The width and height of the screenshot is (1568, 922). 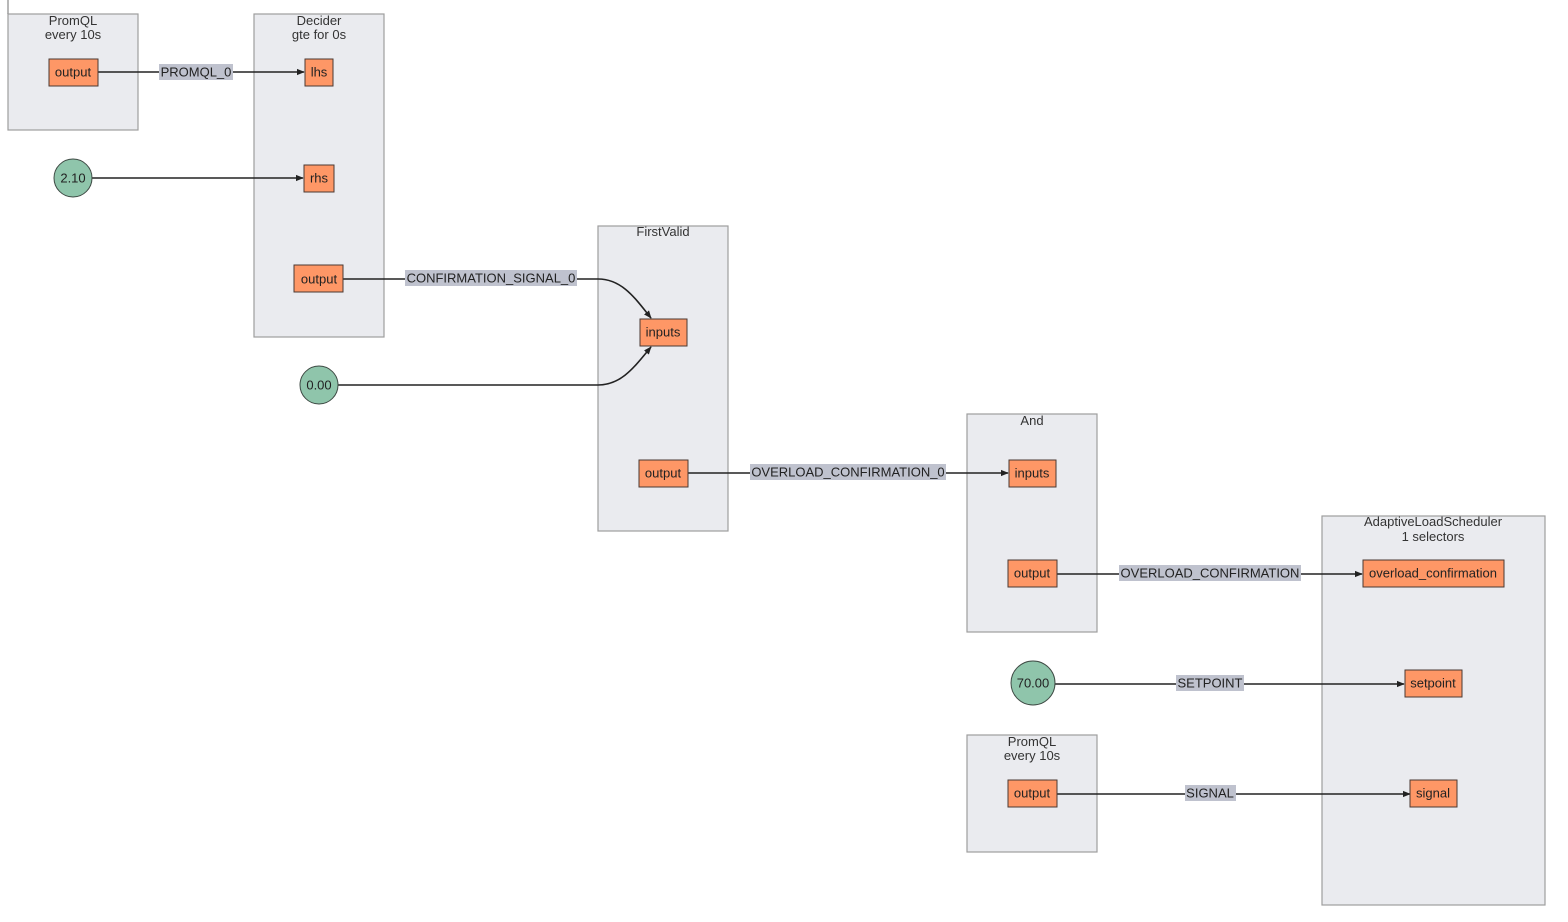 I want to click on component-box, so click(x=1032, y=523).